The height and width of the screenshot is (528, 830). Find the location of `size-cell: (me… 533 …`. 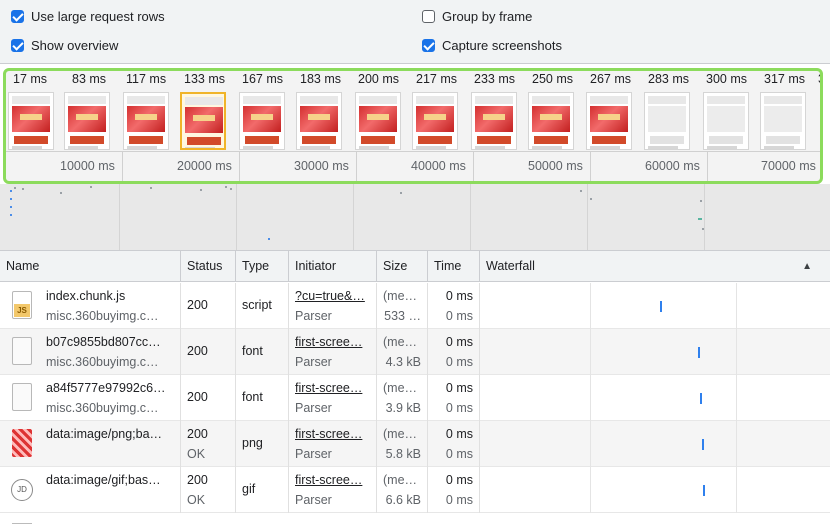

size-cell: (me… 533 … is located at coordinates (402, 306).